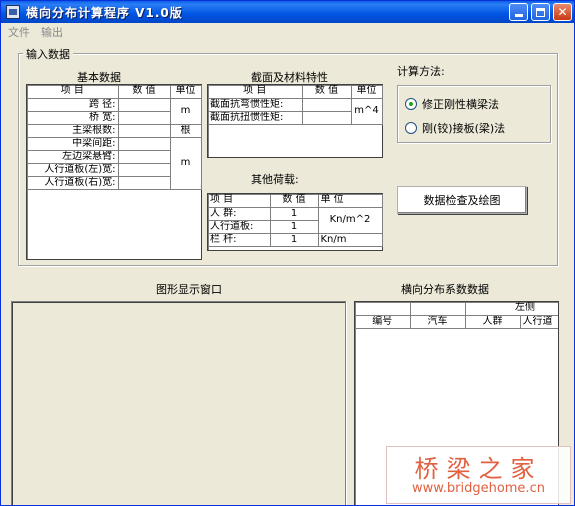 The width and height of the screenshot is (575, 506). I want to click on bending-inertia-value-cell, so click(327, 105).